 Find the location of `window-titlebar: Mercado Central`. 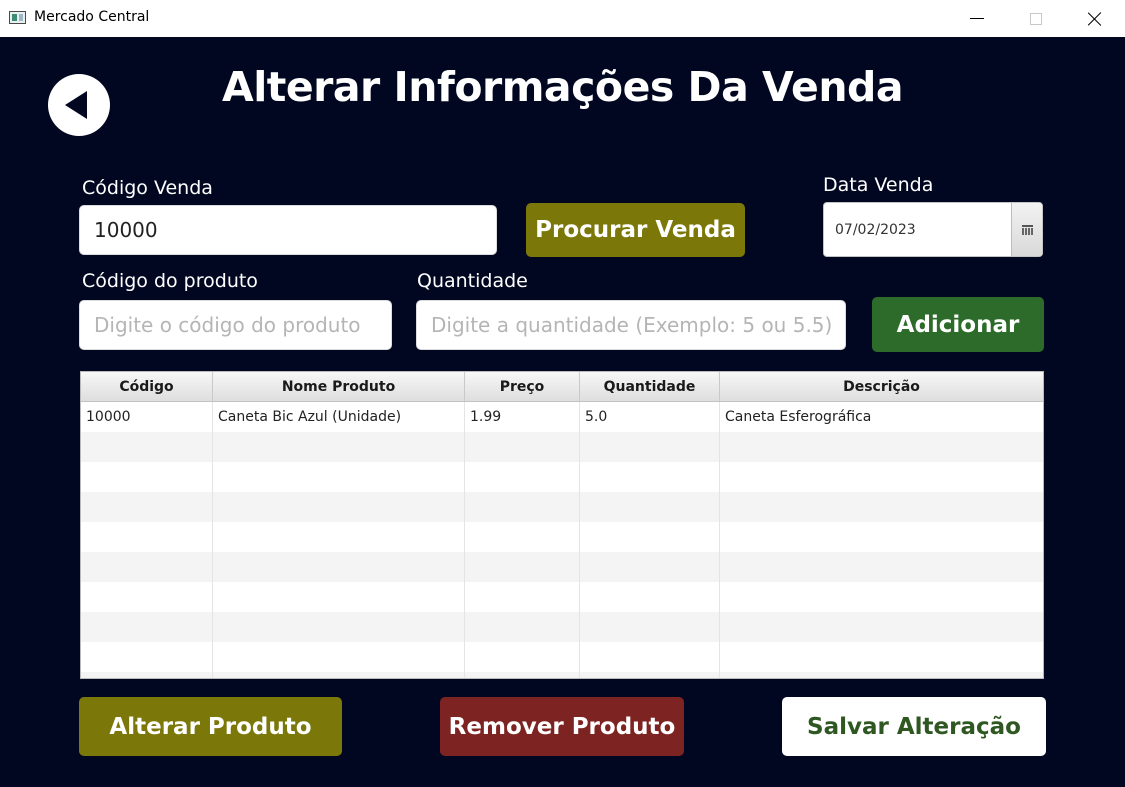

window-titlebar: Mercado Central is located at coordinates (562, 18).